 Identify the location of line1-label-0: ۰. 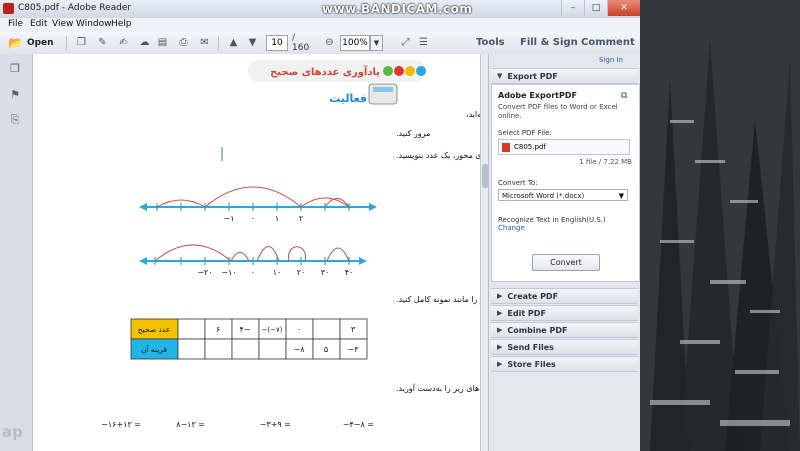
(253, 218).